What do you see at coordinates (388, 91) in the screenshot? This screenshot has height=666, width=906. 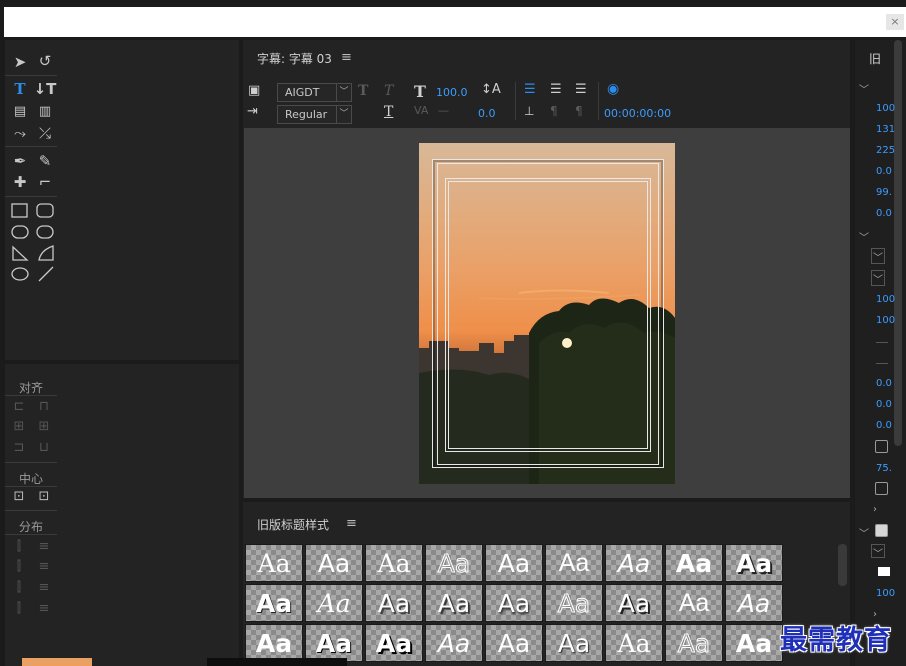 I see `italic-icon: T` at bounding box center [388, 91].